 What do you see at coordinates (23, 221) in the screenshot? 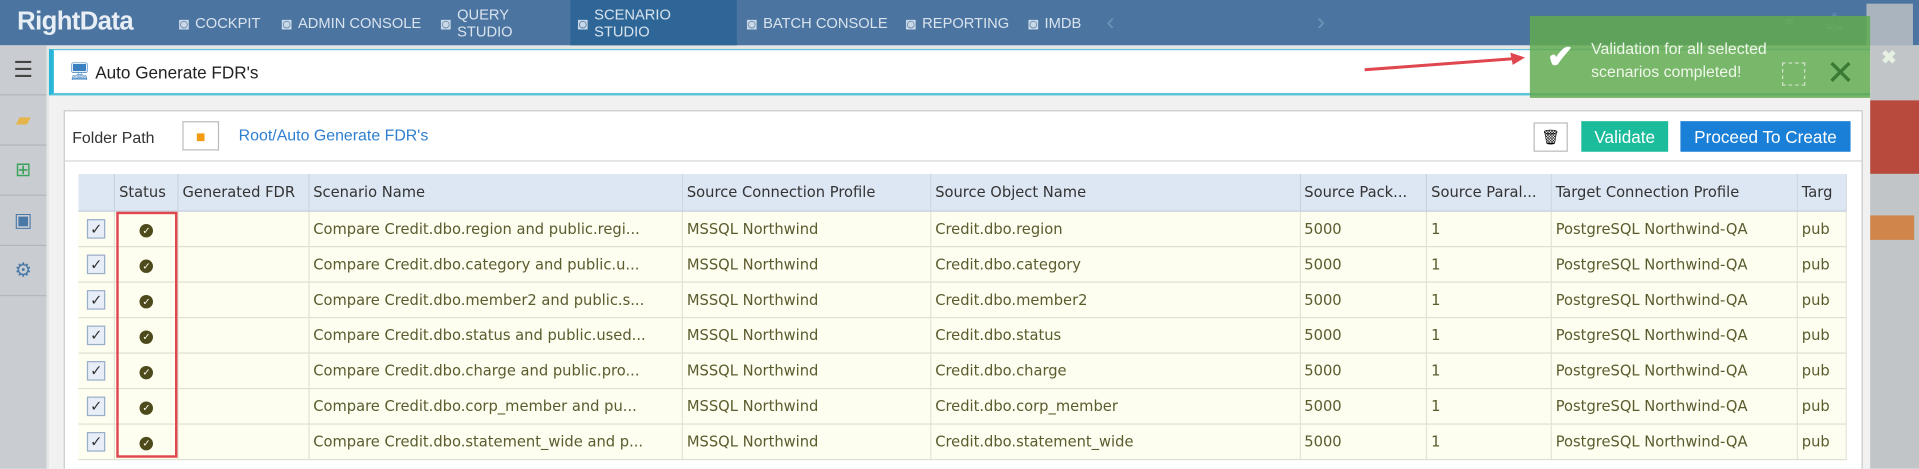
I see `chart-icon: ▣` at bounding box center [23, 221].